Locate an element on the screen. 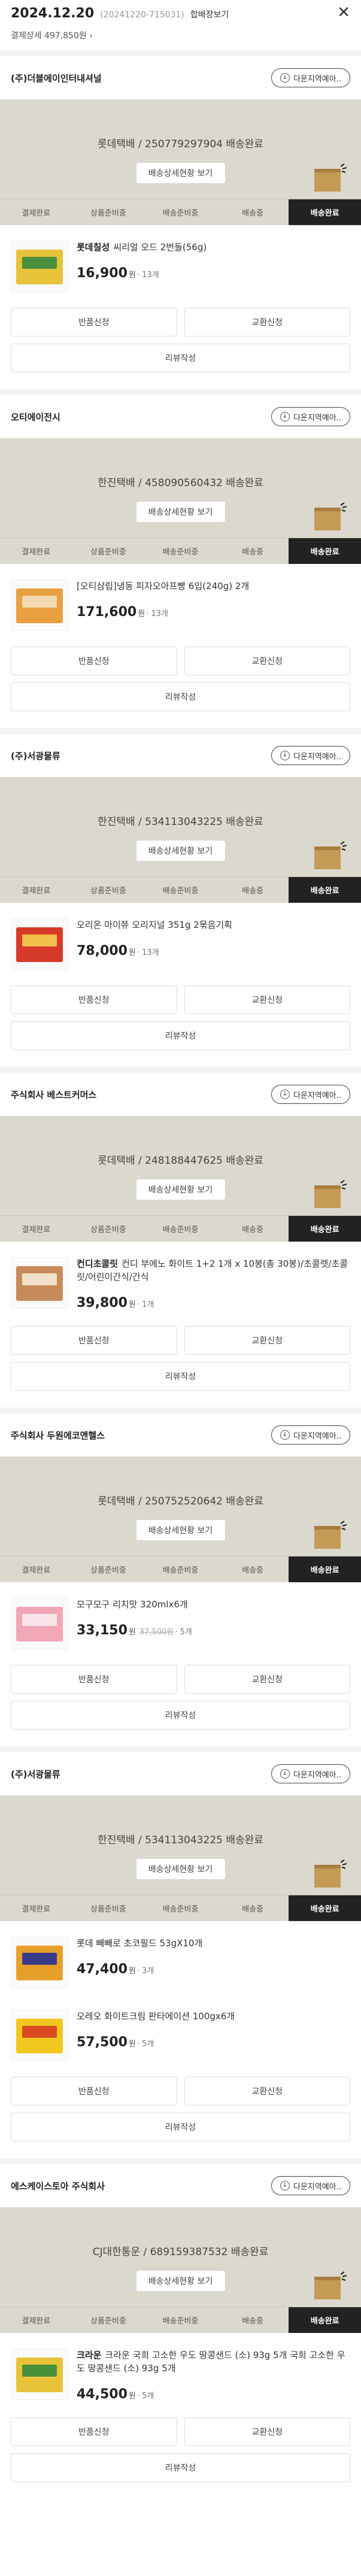  tracking-info: 롯데택배 / 248188447625 배송완료 is located at coordinates (181, 1161).